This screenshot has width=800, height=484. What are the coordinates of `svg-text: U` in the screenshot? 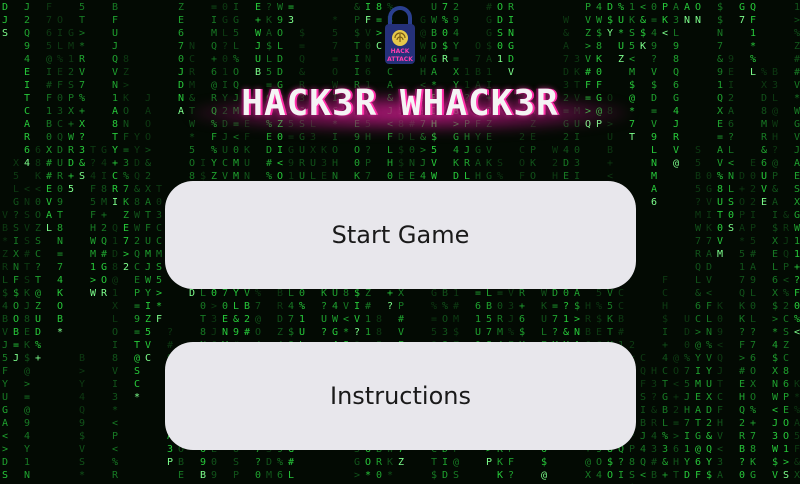 It's located at (434, 7).